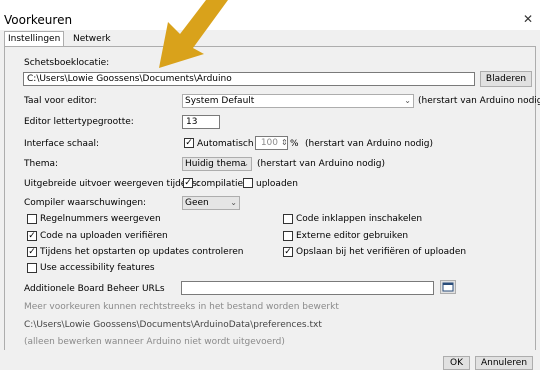  I want to click on external-editor-label: Externe editor gebruiken, so click(352, 236).